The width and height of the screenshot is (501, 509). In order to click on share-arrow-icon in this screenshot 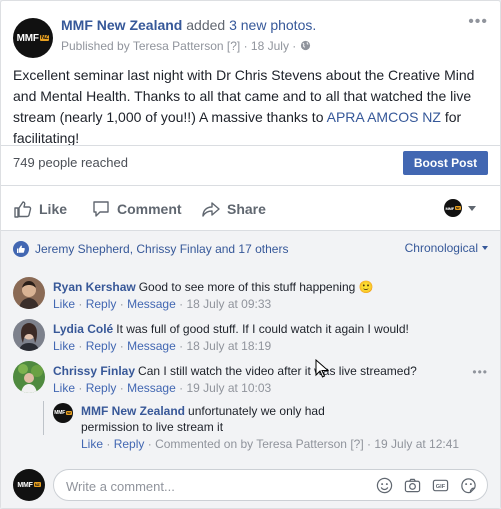, I will do `click(211, 209)`.